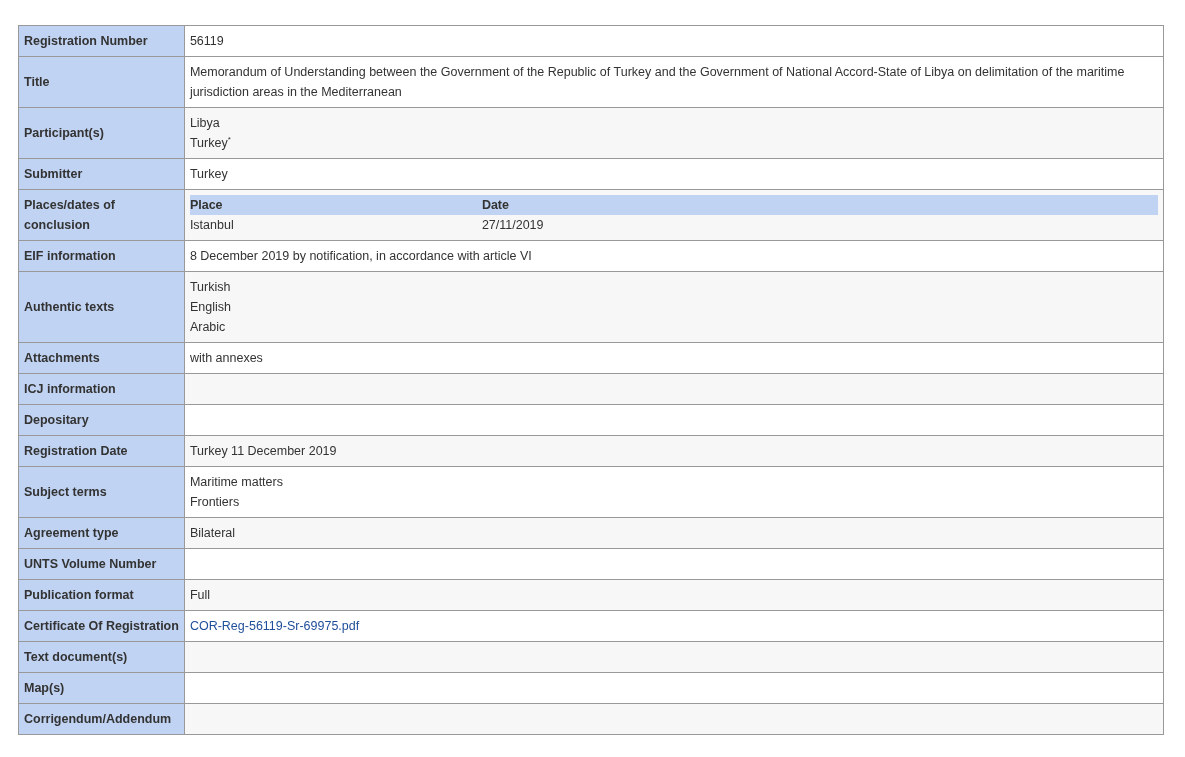 This screenshot has height=757, width=1185. I want to click on field-label: Certificate Of Registration, so click(101, 626).